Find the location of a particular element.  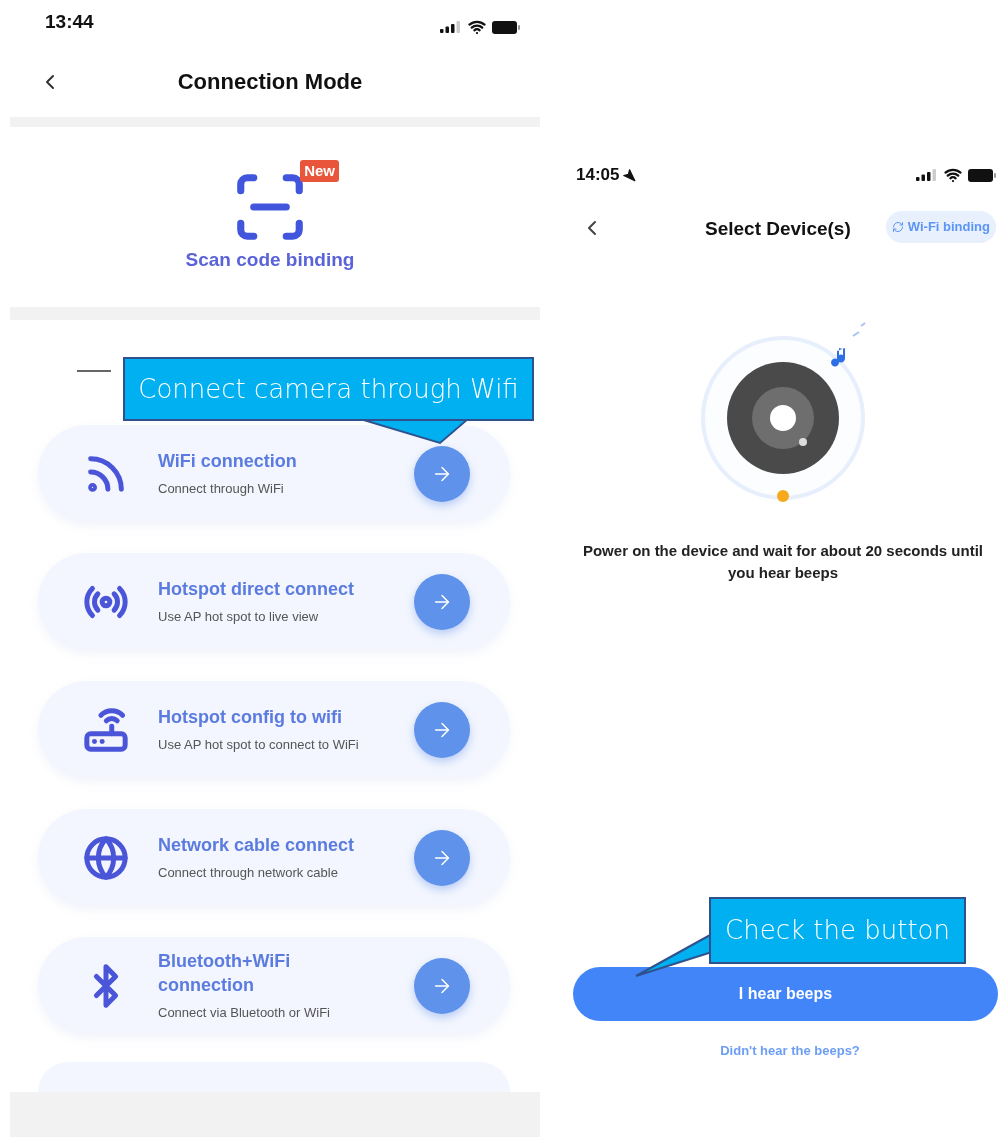

screen-title: Connection Mode is located at coordinates (270, 82).